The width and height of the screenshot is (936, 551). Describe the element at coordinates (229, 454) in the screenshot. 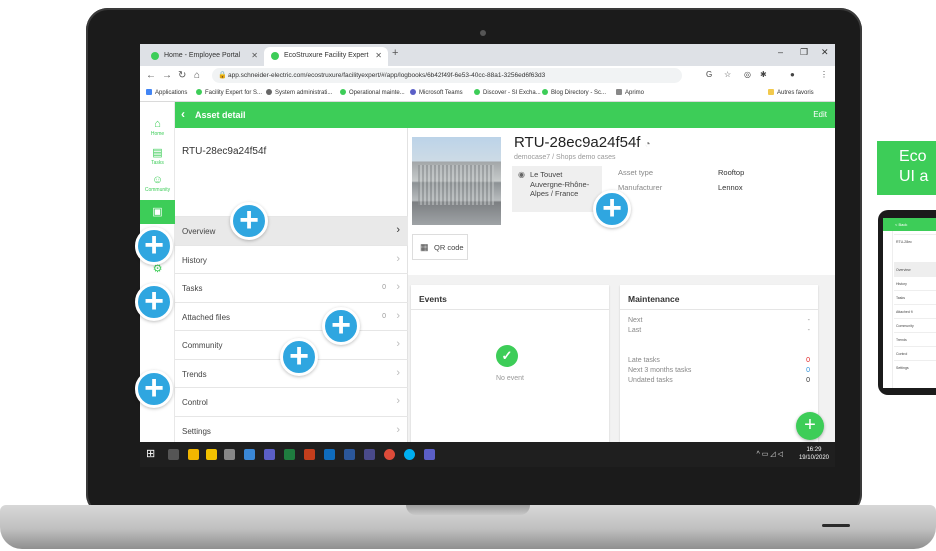

I see `calculator-icon` at that location.